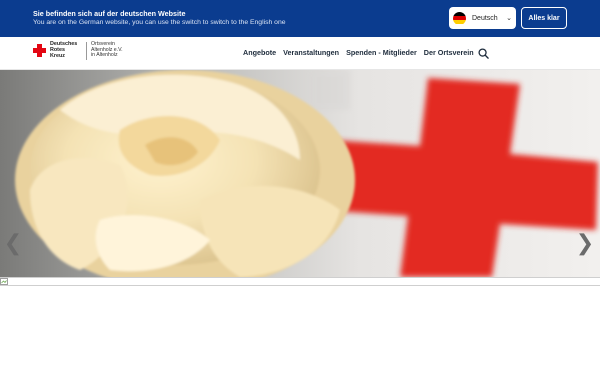  I want to click on search-icon, so click(483, 53).